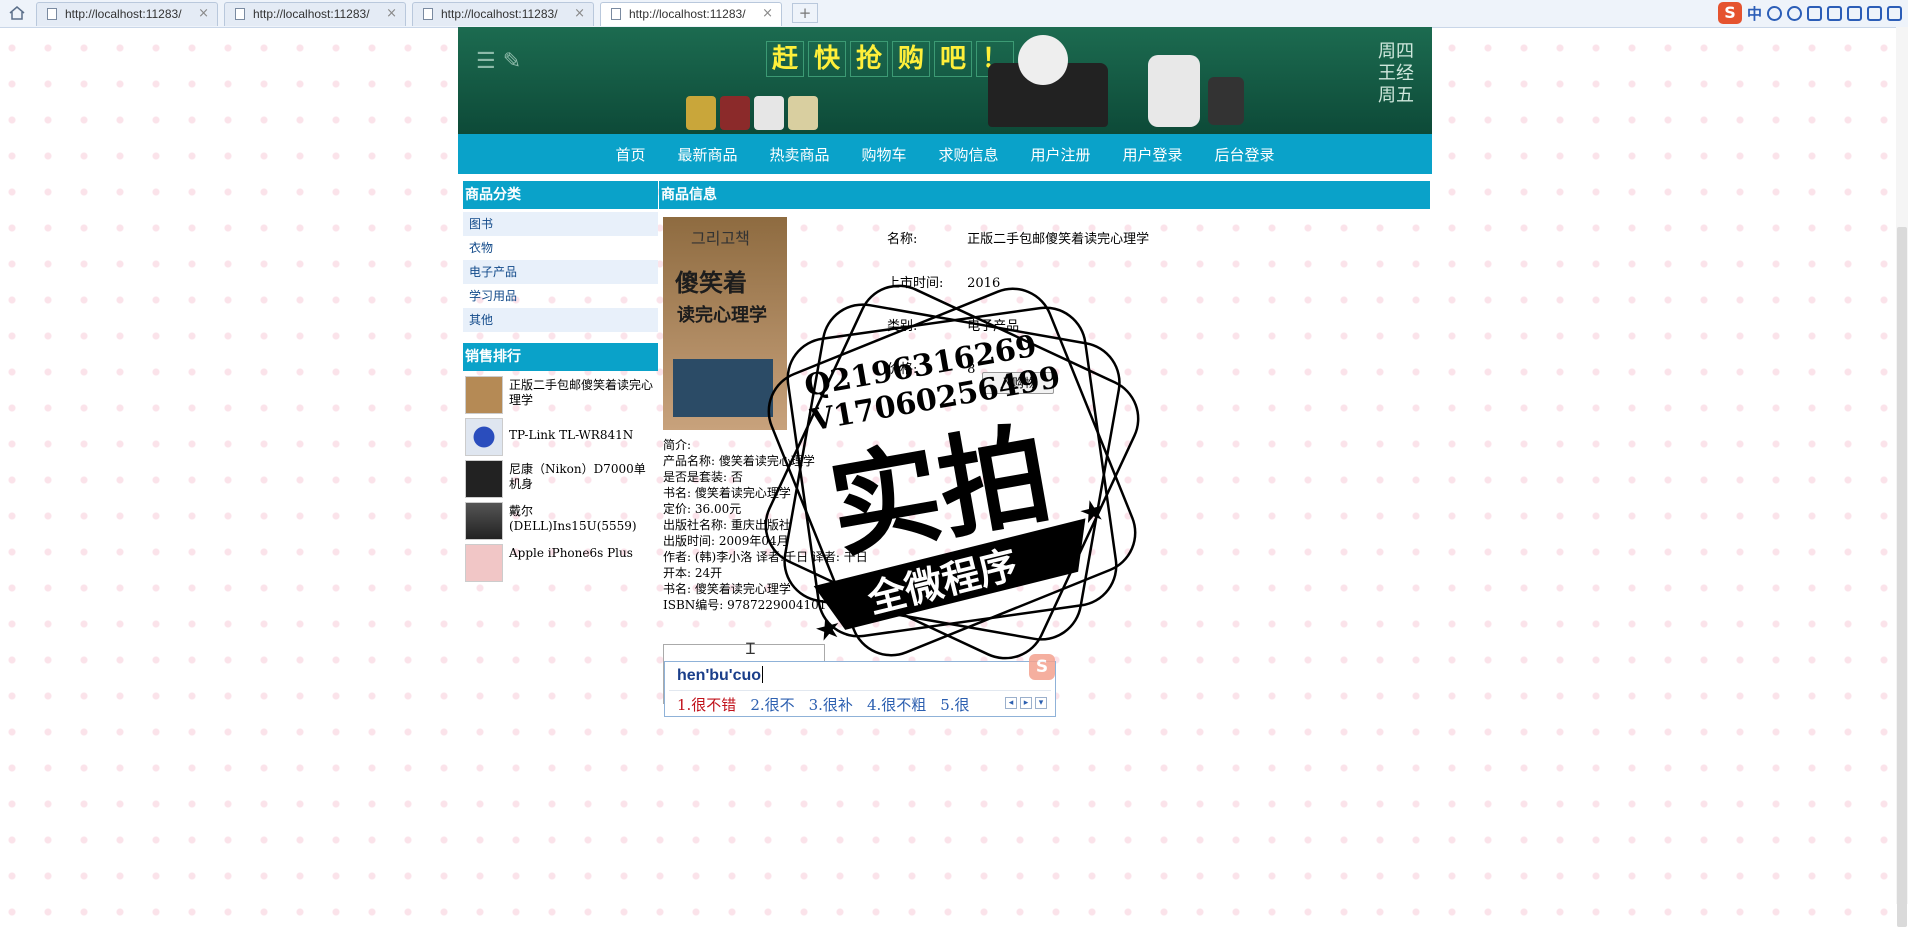 The height and width of the screenshot is (927, 1908). Describe the element at coordinates (560, 357) in the screenshot. I see `ranking-title: 销售排行` at that location.